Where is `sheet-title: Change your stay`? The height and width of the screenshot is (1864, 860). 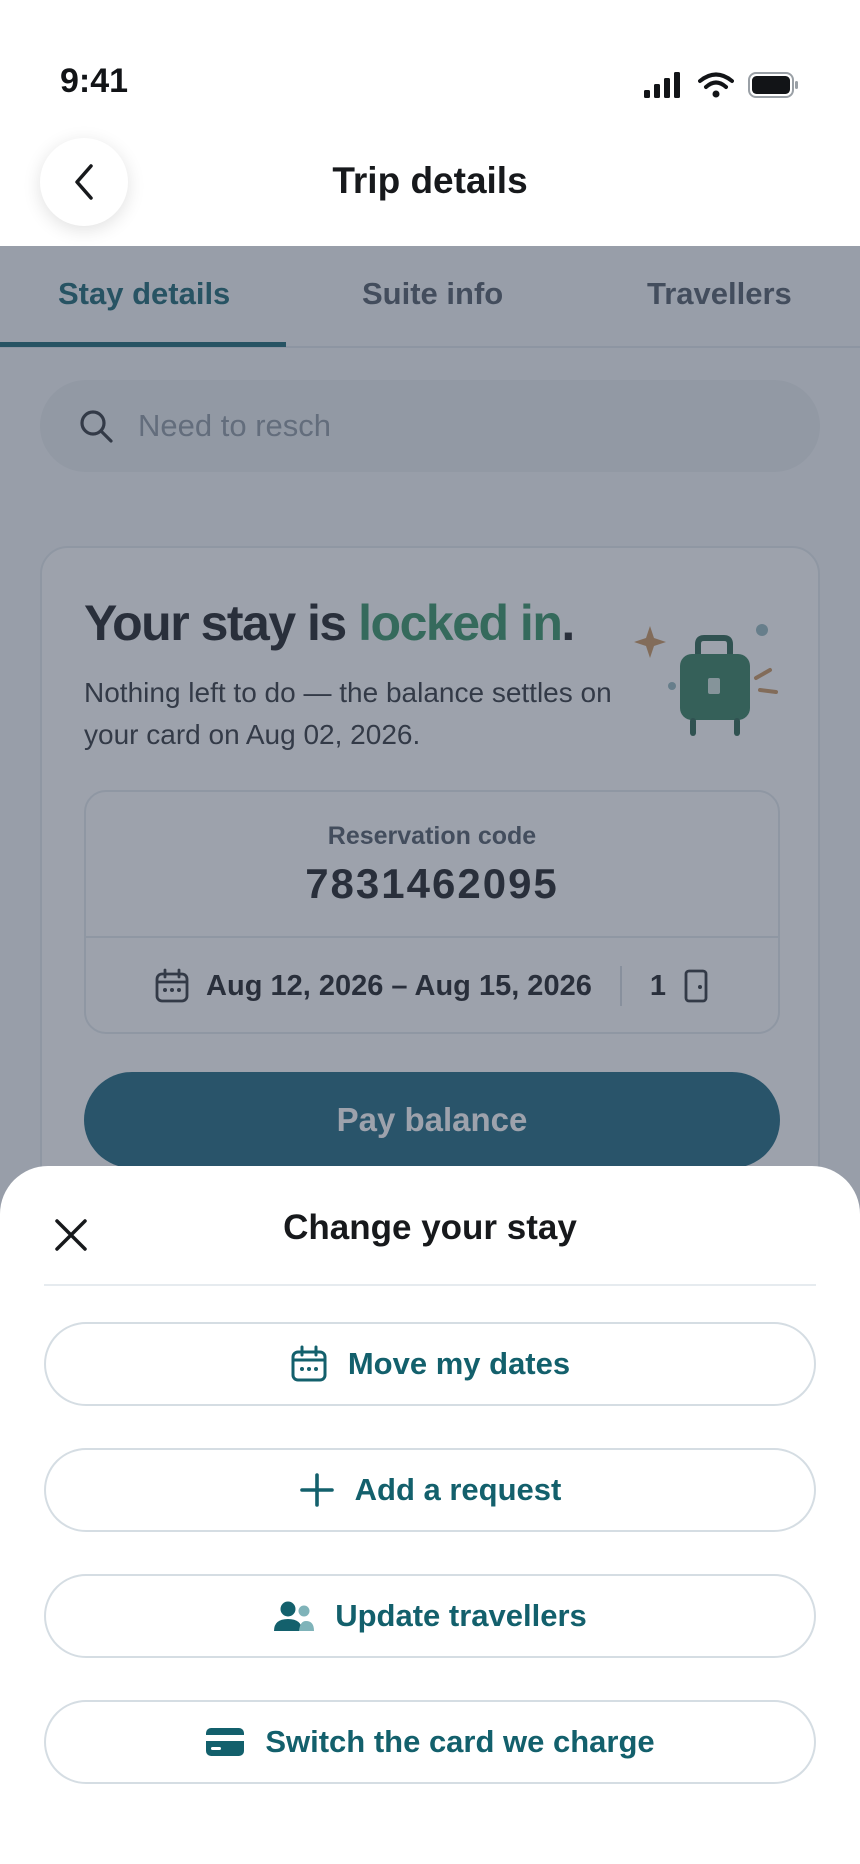
sheet-title: Change your stay is located at coordinates (430, 1227).